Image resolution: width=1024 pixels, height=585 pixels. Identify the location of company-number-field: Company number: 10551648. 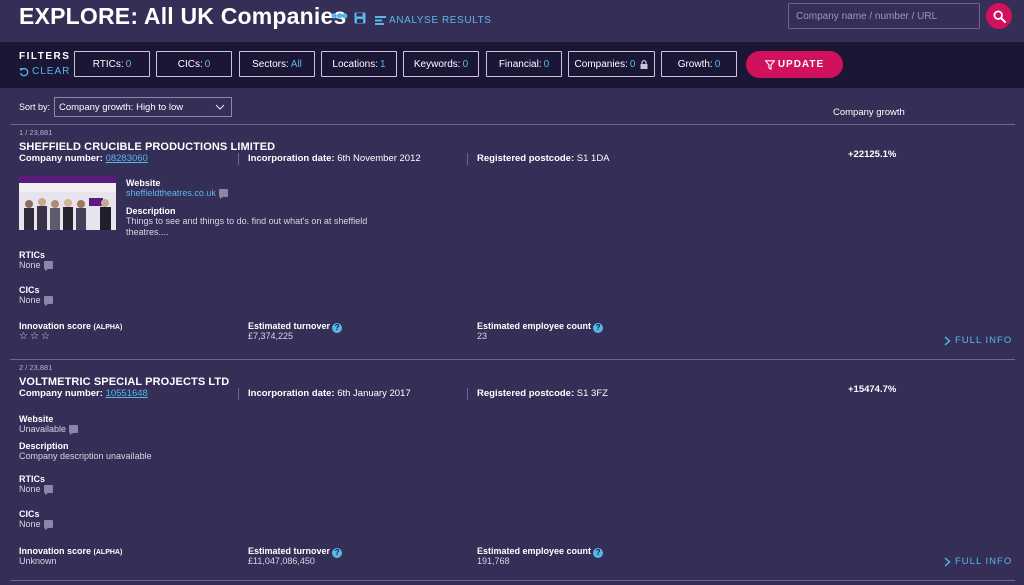
(83, 393).